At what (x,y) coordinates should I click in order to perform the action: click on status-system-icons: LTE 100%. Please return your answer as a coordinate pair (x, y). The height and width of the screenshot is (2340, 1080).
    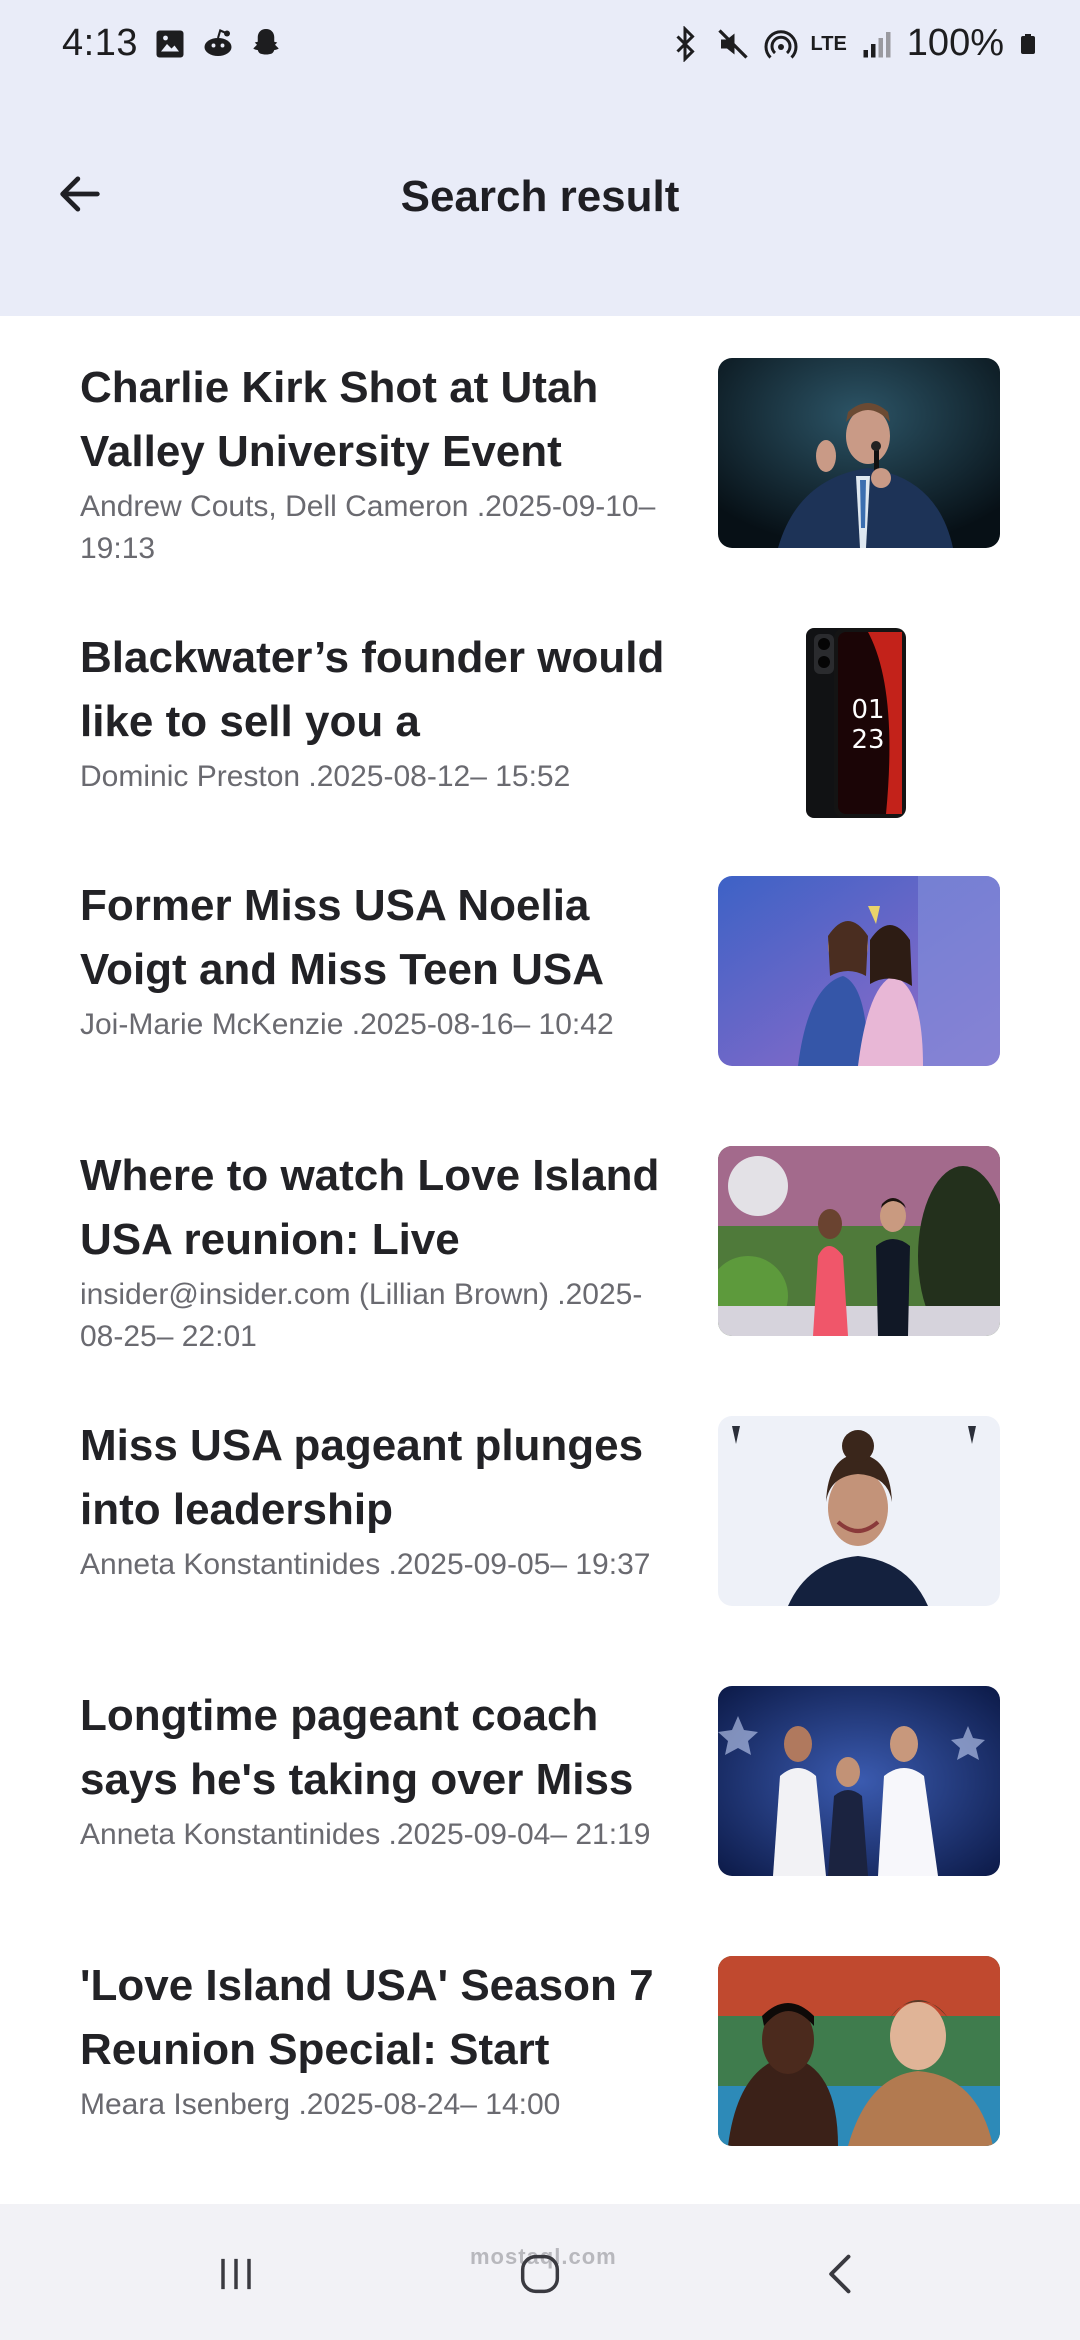
    Looking at the image, I should click on (854, 43).